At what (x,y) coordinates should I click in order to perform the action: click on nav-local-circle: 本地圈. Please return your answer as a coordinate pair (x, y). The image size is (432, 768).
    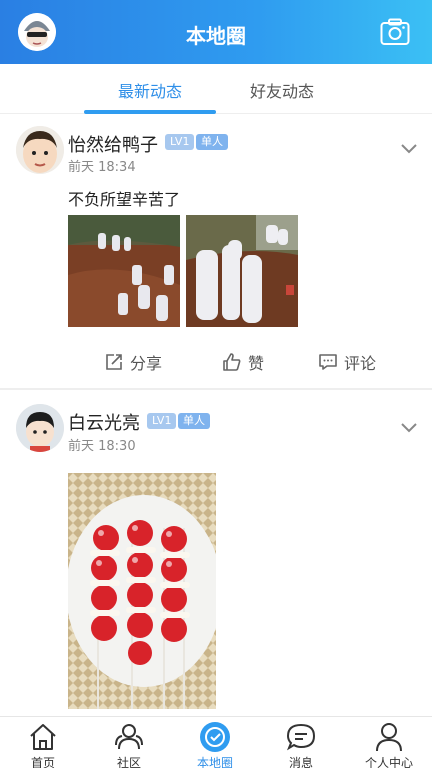
    Looking at the image, I should click on (215, 742).